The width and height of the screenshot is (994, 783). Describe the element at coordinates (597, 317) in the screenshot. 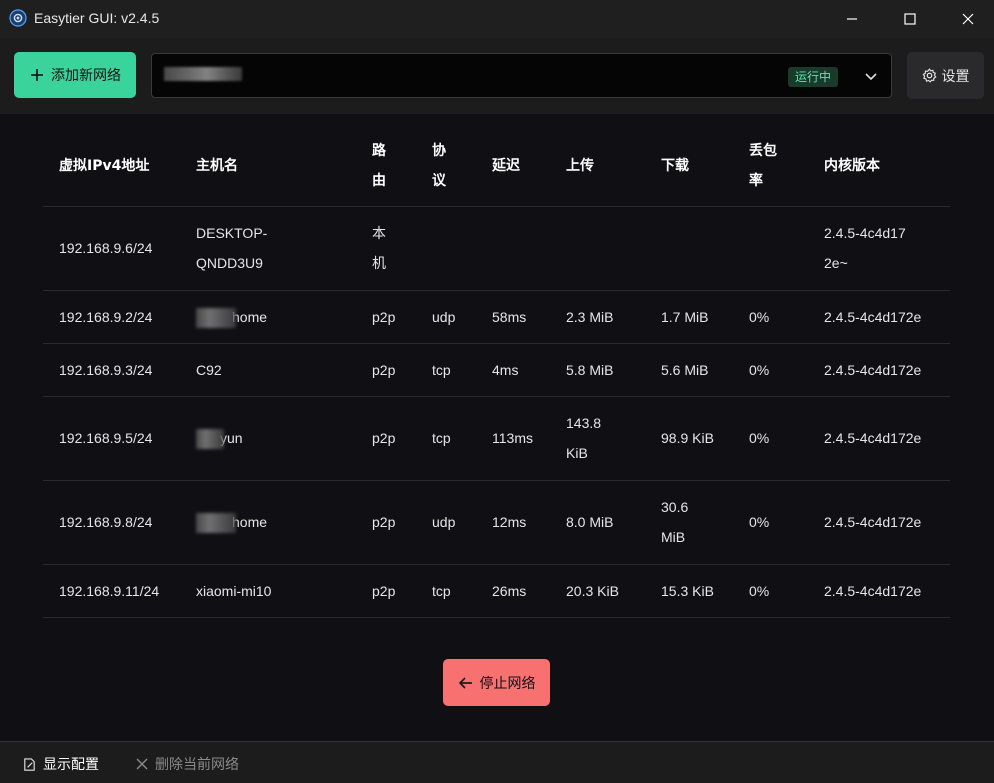

I see `cell-upload: 2.3 MiB` at that location.